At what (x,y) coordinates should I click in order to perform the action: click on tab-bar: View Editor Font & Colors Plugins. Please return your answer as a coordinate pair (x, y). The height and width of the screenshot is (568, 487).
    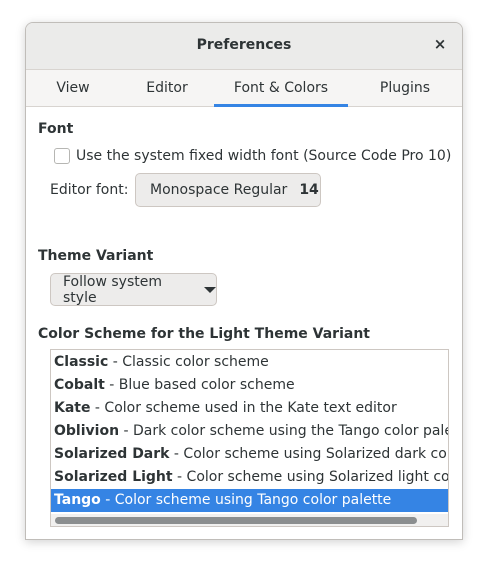
    Looking at the image, I should click on (244, 88).